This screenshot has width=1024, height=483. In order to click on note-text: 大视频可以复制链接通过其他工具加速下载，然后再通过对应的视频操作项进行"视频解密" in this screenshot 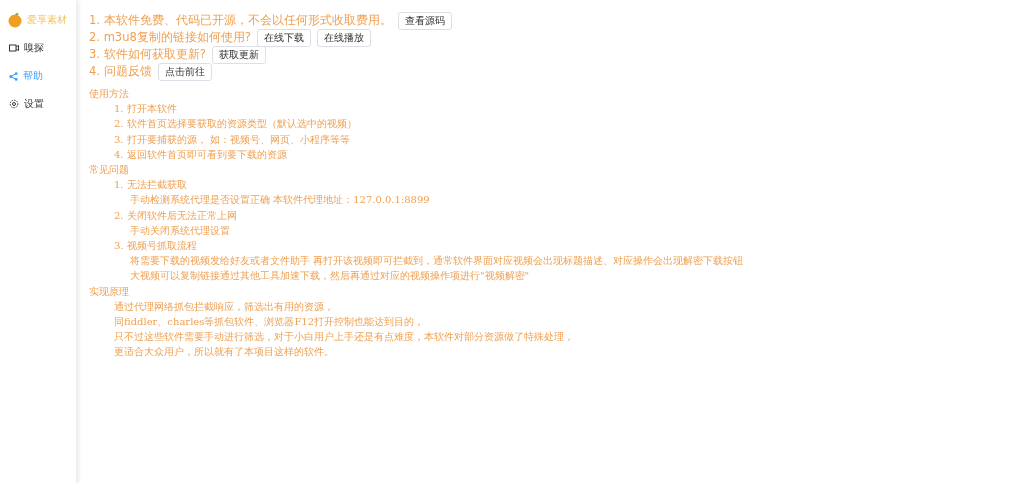, I will do `click(330, 276)`.